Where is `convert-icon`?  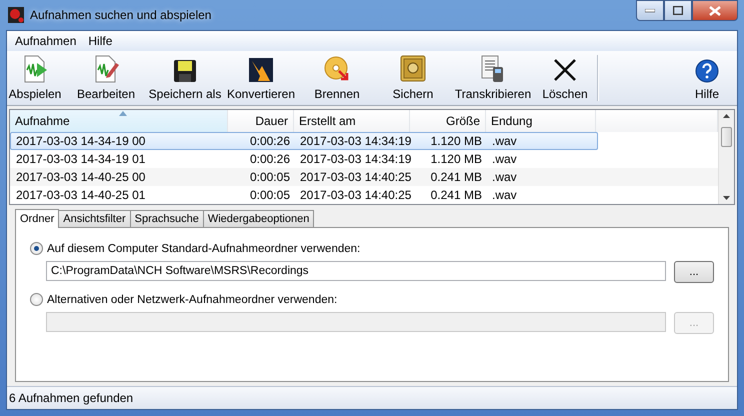 convert-icon is located at coordinates (261, 70).